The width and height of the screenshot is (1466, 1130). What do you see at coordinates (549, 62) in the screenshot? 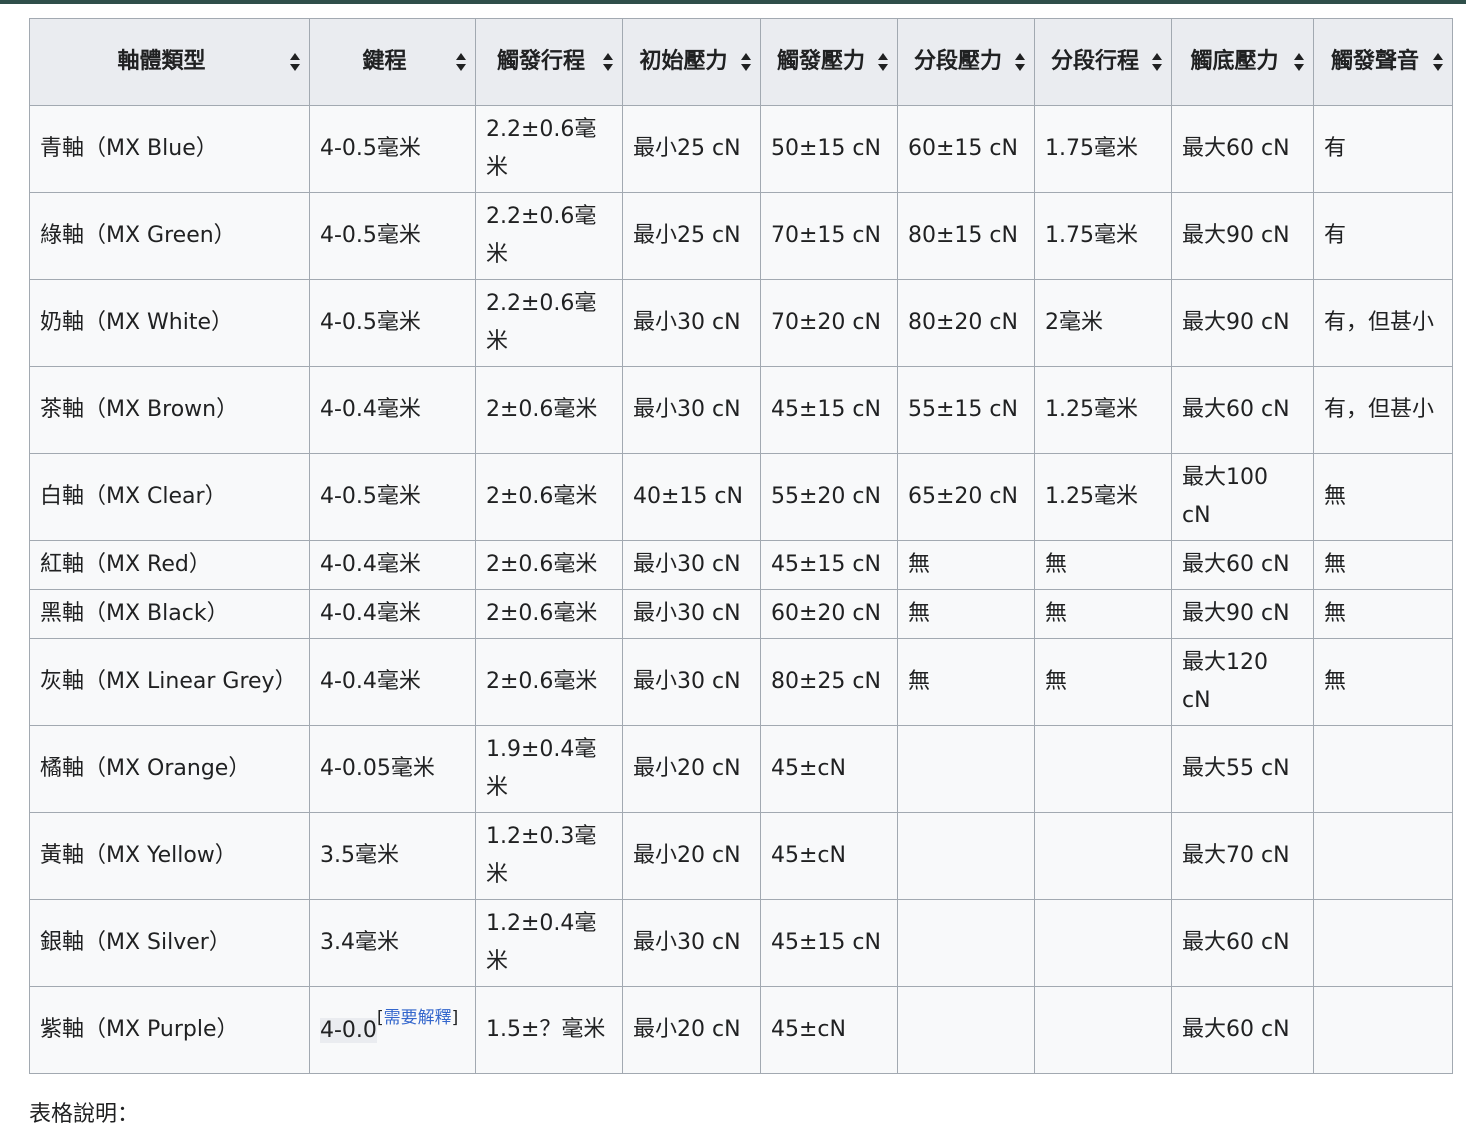
I see `column-header-actuation-travel: 觸發行程` at bounding box center [549, 62].